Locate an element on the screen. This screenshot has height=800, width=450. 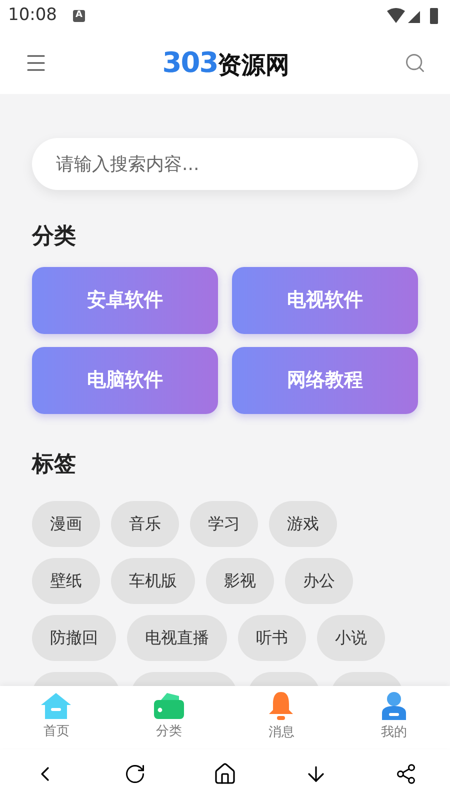
logo-number: 303 is located at coordinates (190, 63).